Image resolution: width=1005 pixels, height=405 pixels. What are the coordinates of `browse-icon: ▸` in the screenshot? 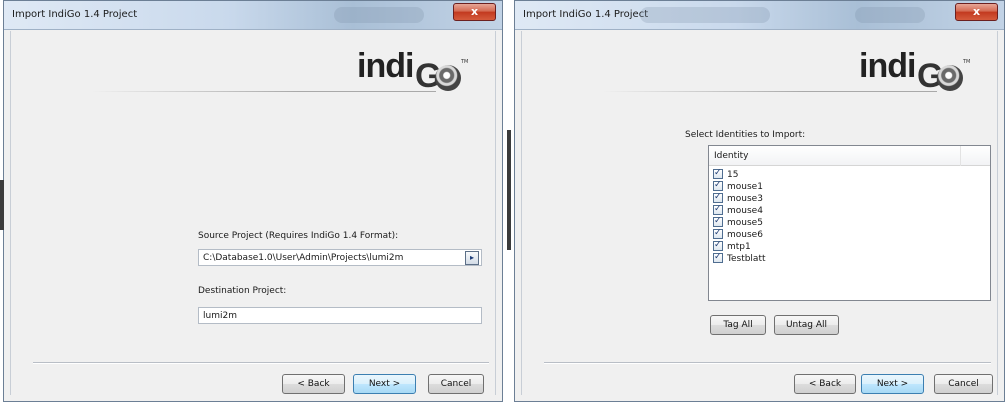 It's located at (471, 257).